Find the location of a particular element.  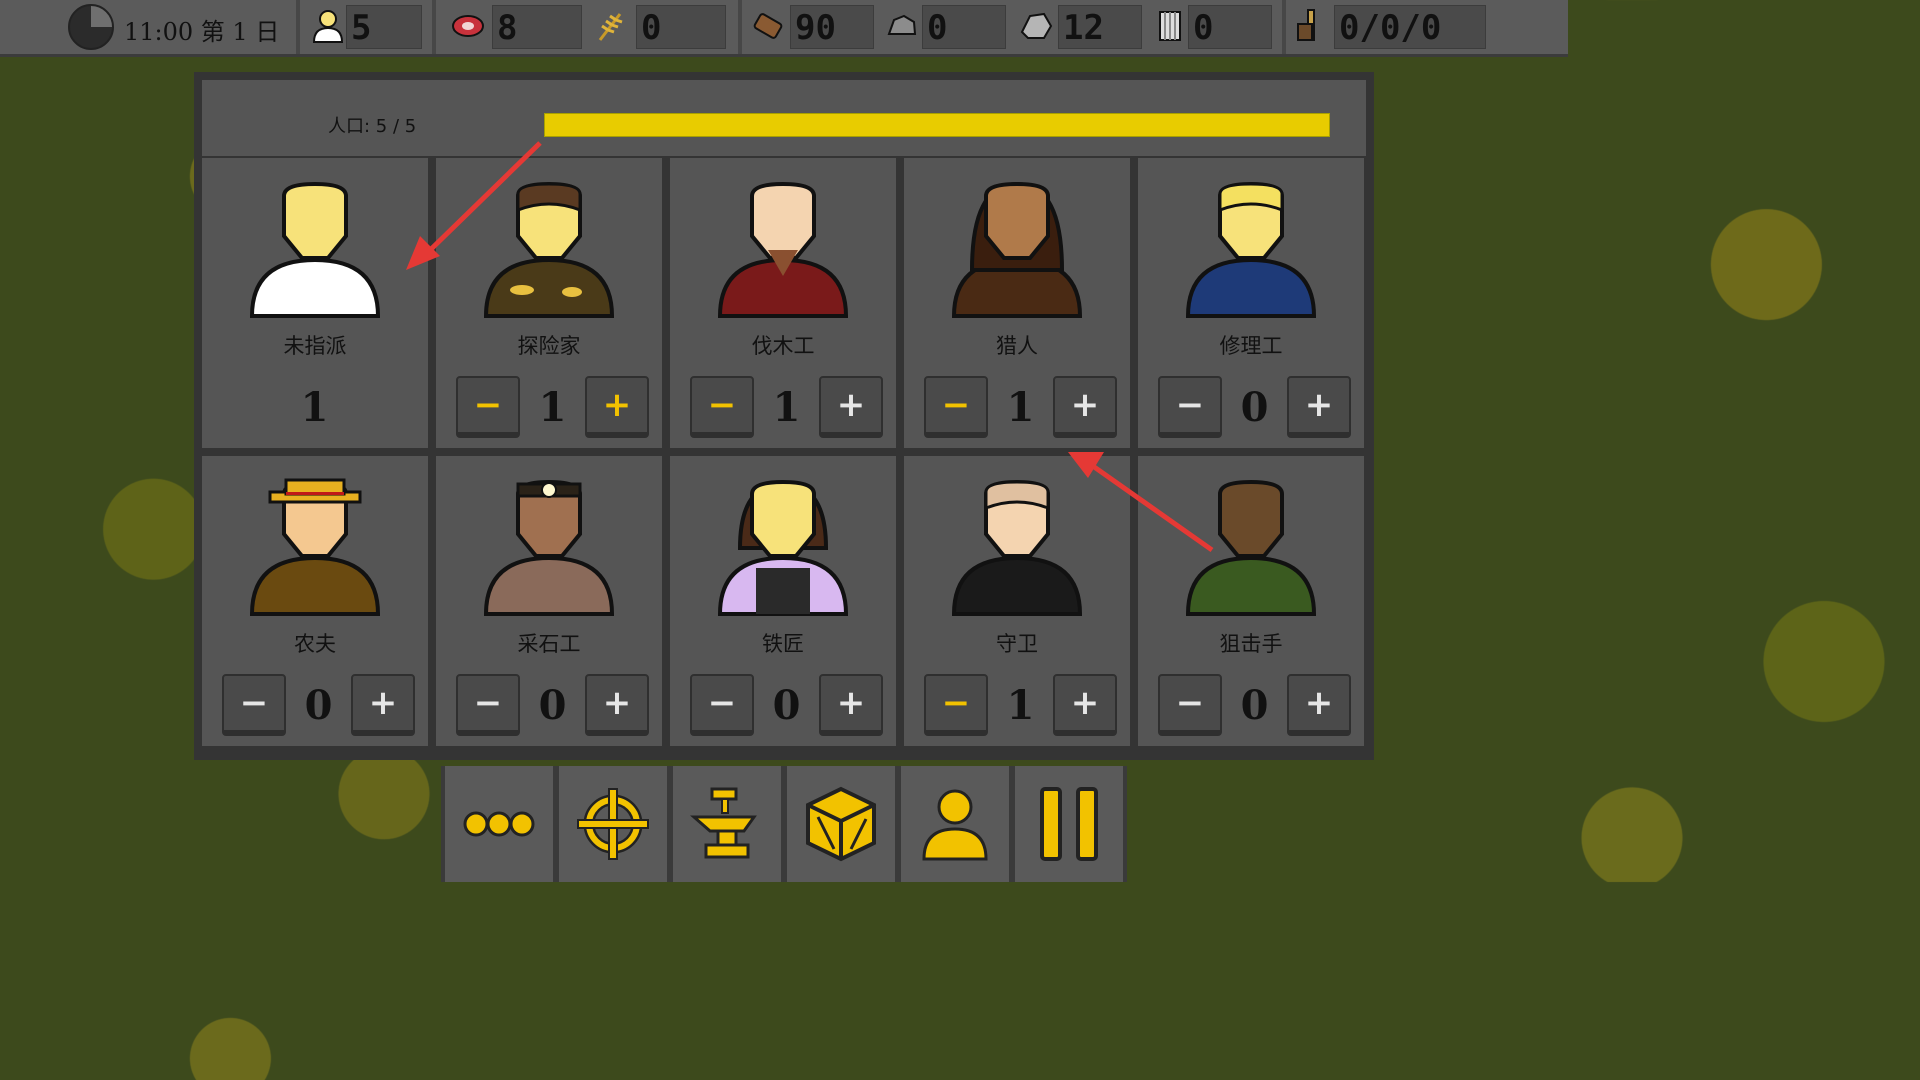

guard-portrait is located at coordinates (1017, 547).